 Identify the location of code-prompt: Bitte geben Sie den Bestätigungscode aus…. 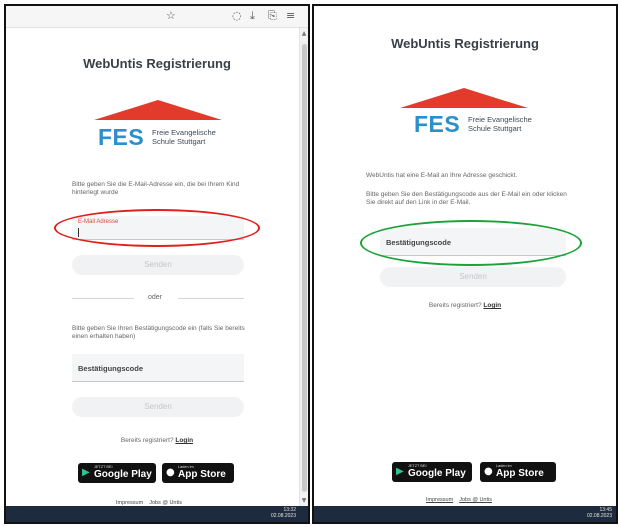
(466, 198).